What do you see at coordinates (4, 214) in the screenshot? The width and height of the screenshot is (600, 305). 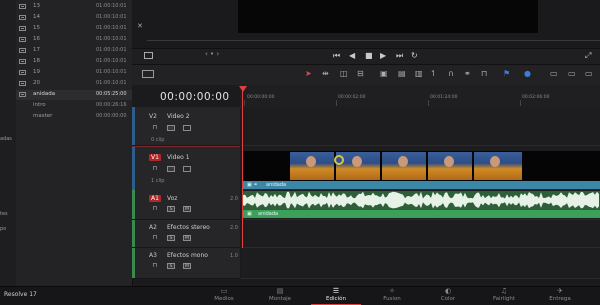 I see `left-panel-item: tes` at bounding box center [4, 214].